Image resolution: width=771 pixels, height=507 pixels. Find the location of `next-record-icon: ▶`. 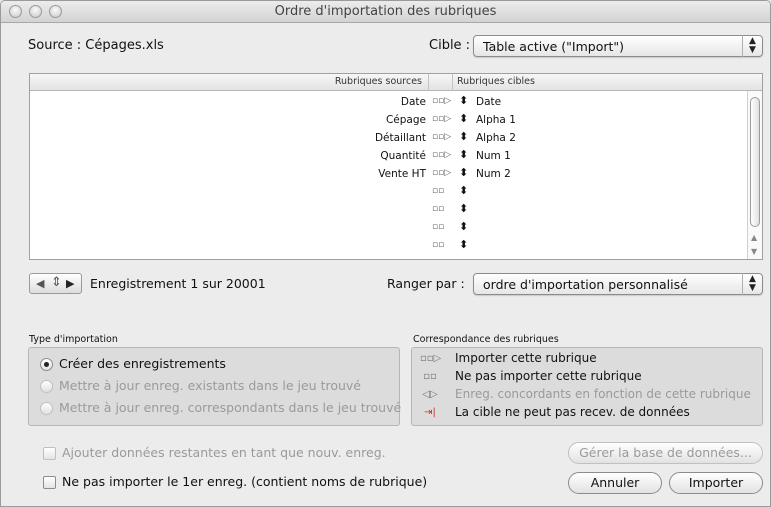

next-record-icon: ▶ is located at coordinates (70, 283).